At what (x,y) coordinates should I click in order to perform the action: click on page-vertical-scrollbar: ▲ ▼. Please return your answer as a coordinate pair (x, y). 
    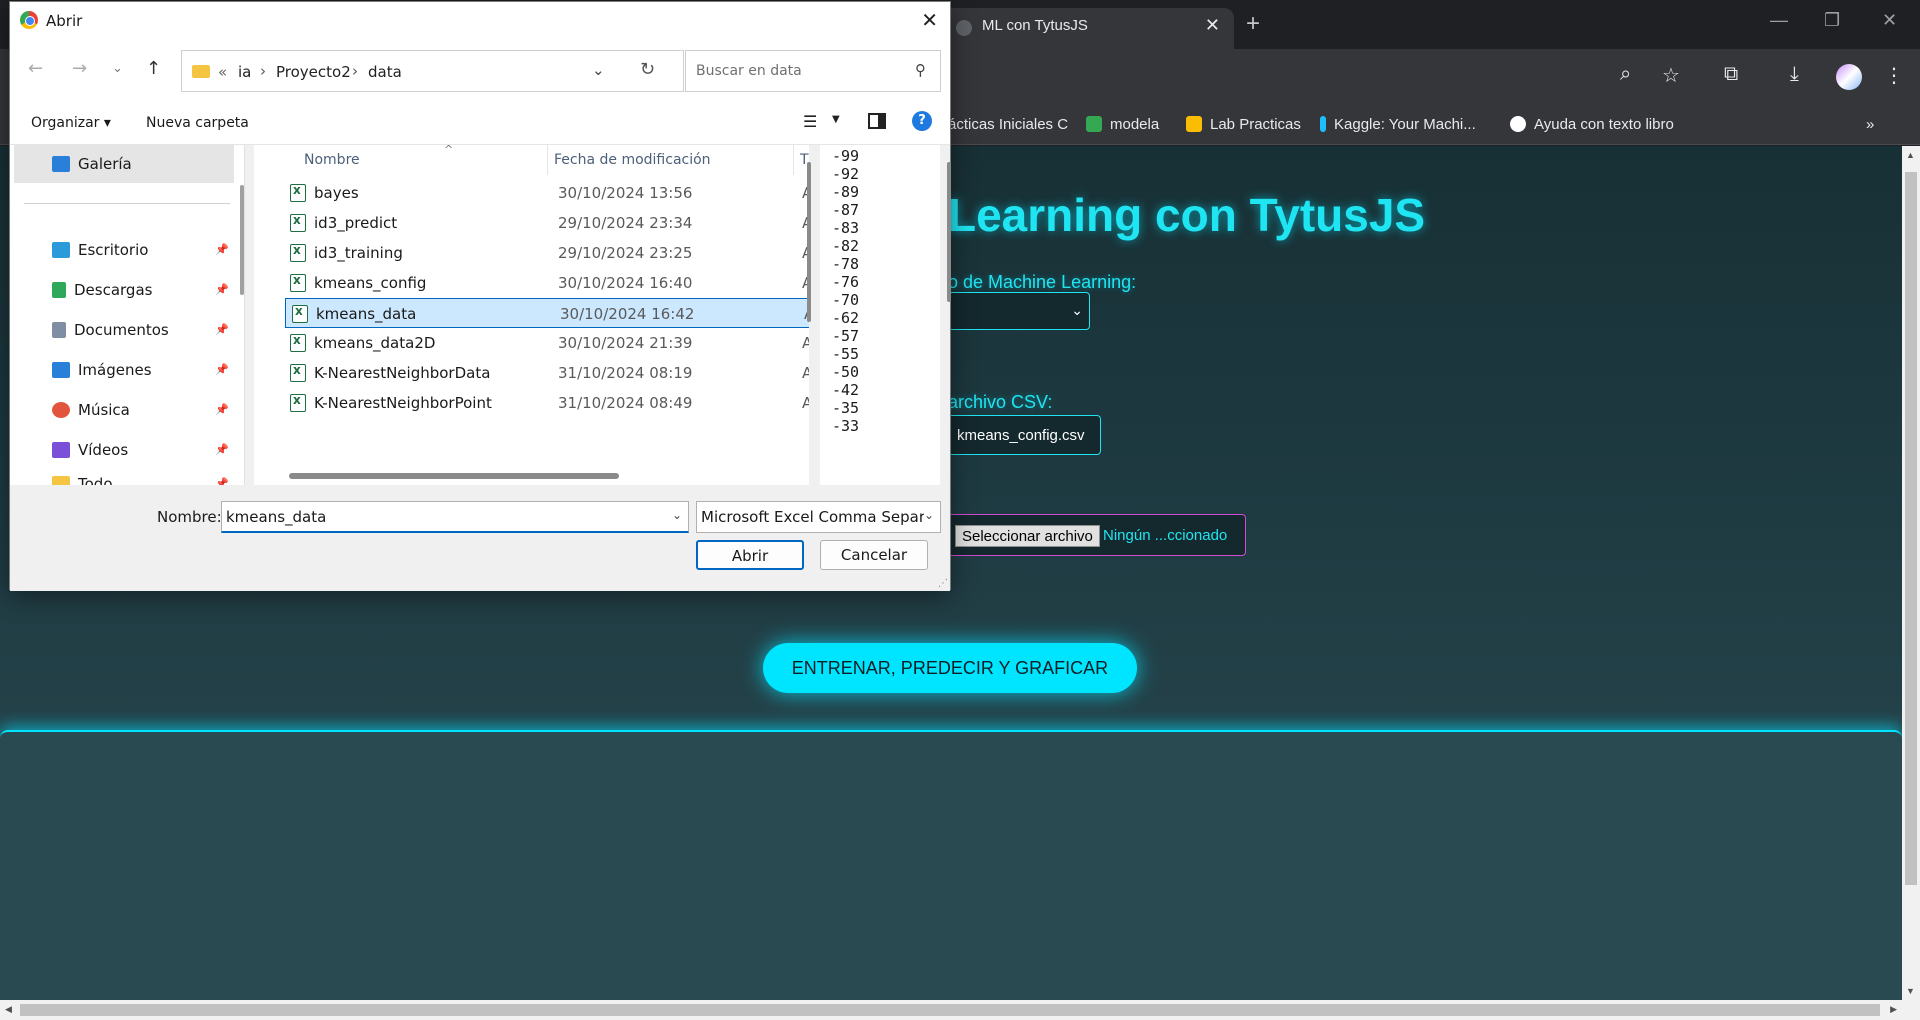
    Looking at the image, I should click on (1911, 573).